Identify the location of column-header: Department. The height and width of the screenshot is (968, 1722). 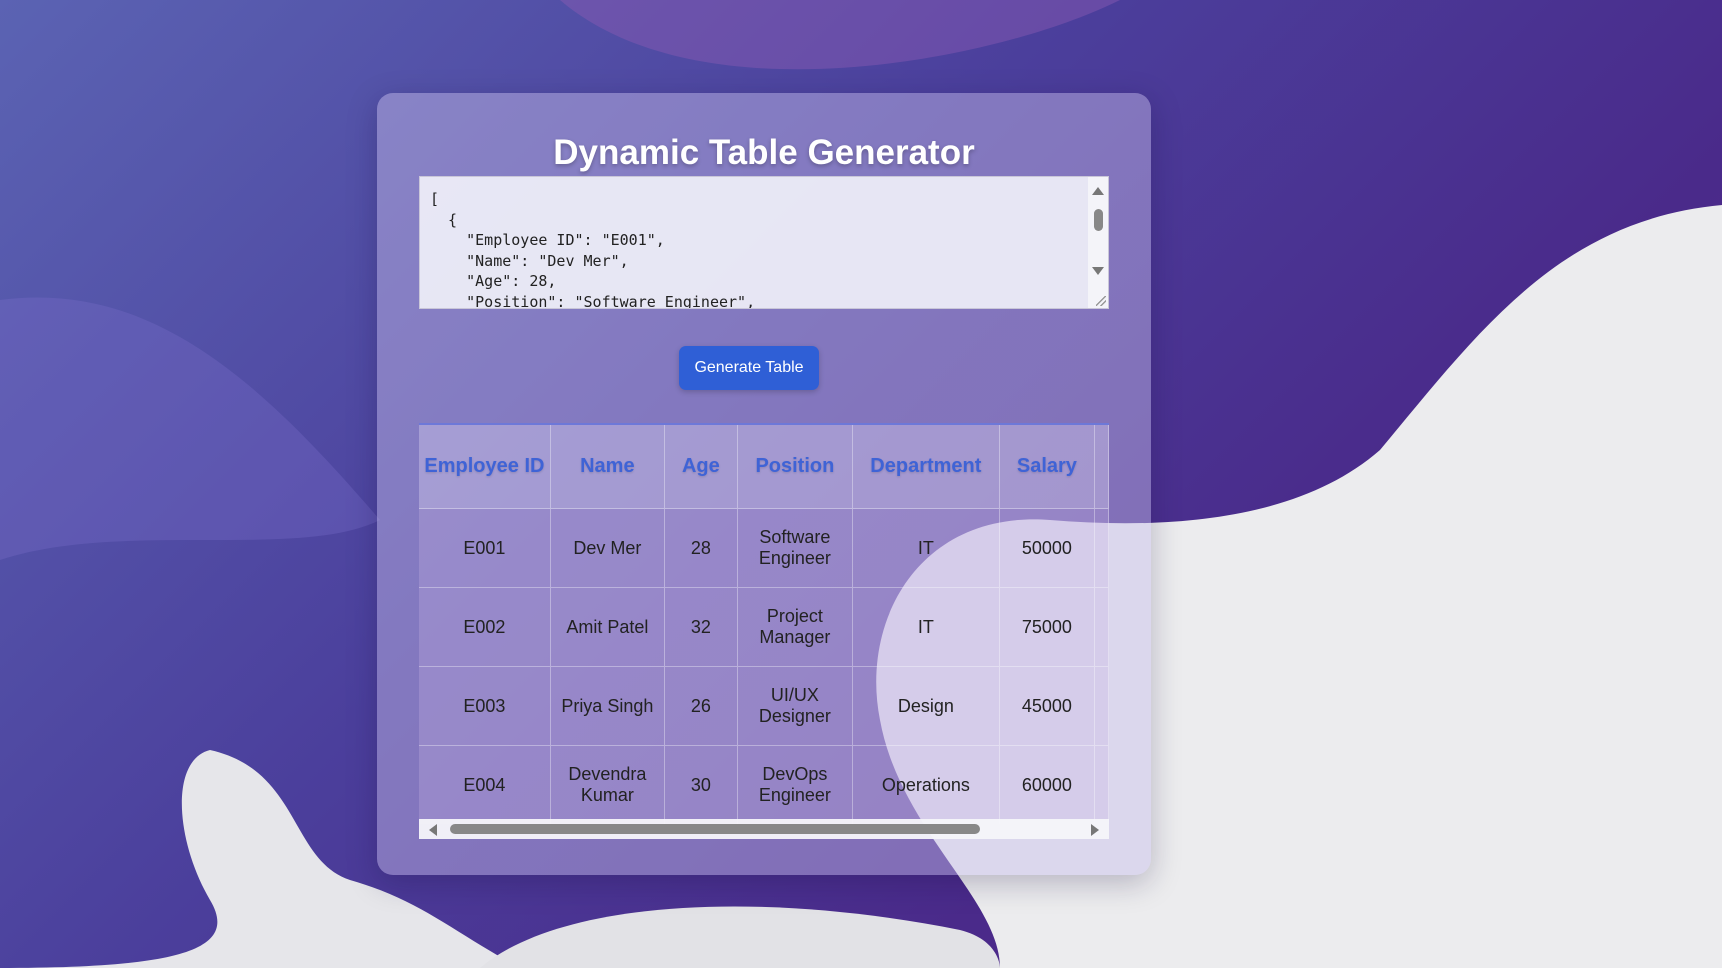
(926, 467).